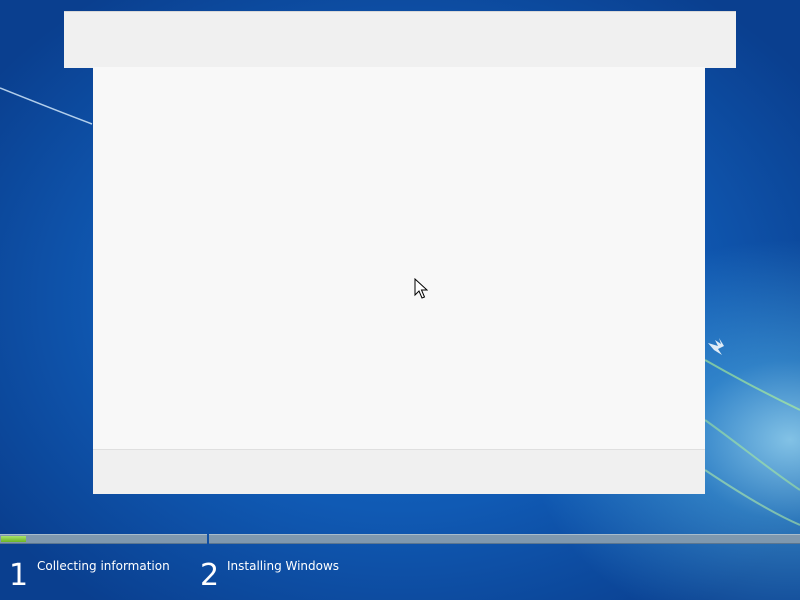  Describe the element at coordinates (400, 39) in the screenshot. I see `setup-window-title-bar` at that location.